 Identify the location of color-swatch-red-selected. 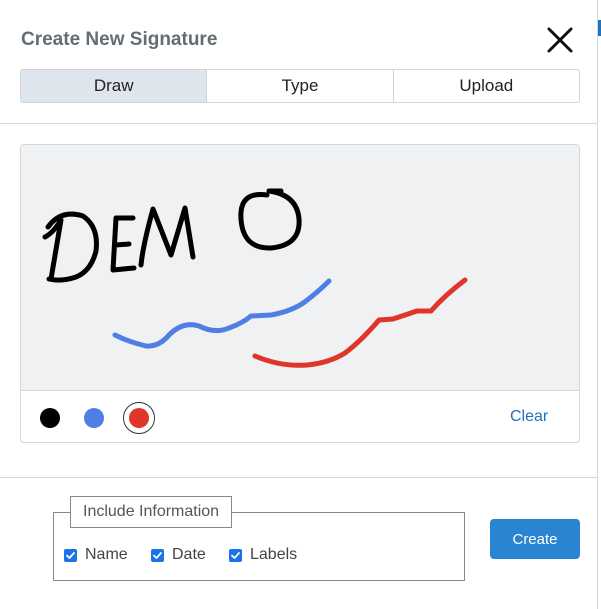
(139, 418).